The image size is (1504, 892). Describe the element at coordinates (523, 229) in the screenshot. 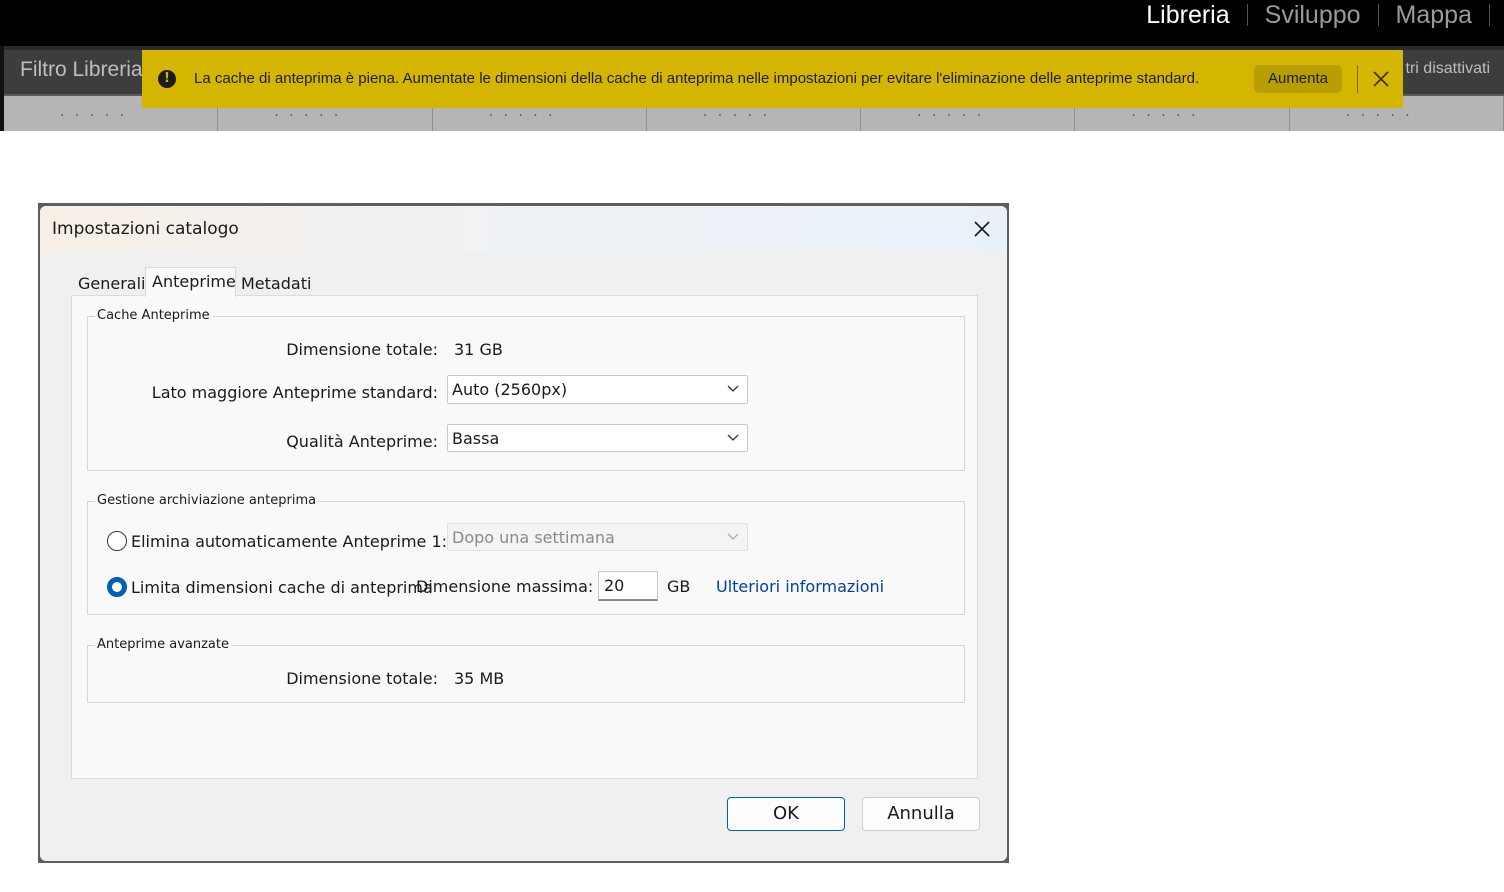

I see `dialog-titlebar: Impostazioni catalogo` at that location.